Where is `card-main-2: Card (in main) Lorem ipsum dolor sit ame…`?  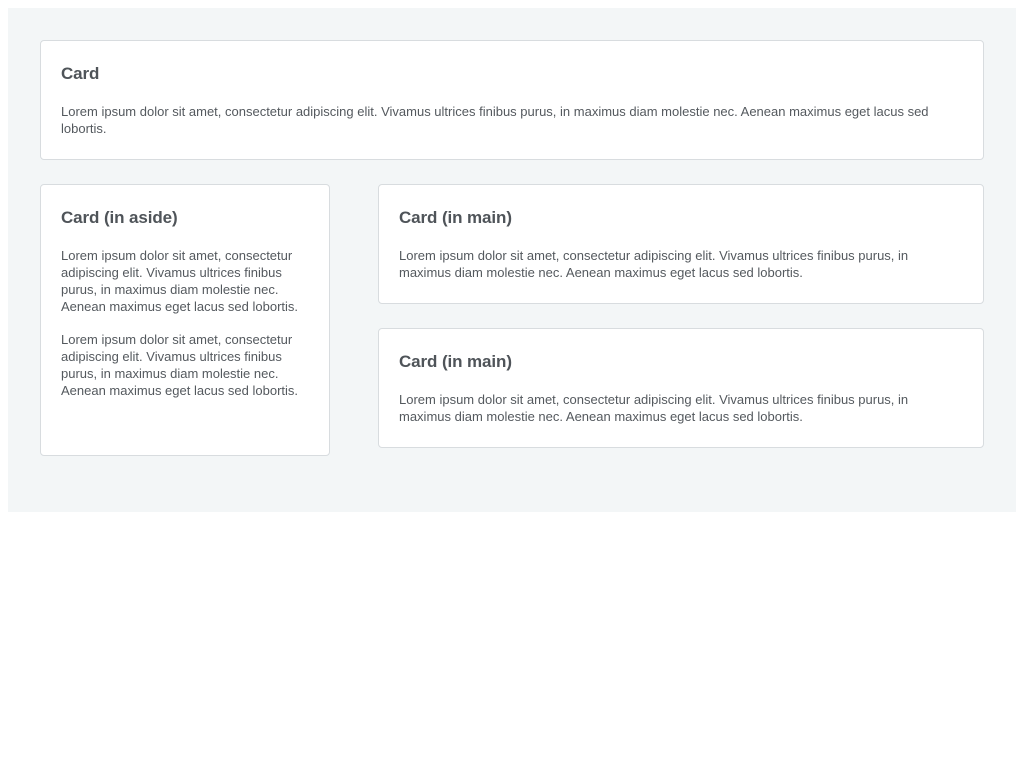
card-main-2: Card (in main) Lorem ipsum dolor sit ame… is located at coordinates (681, 388).